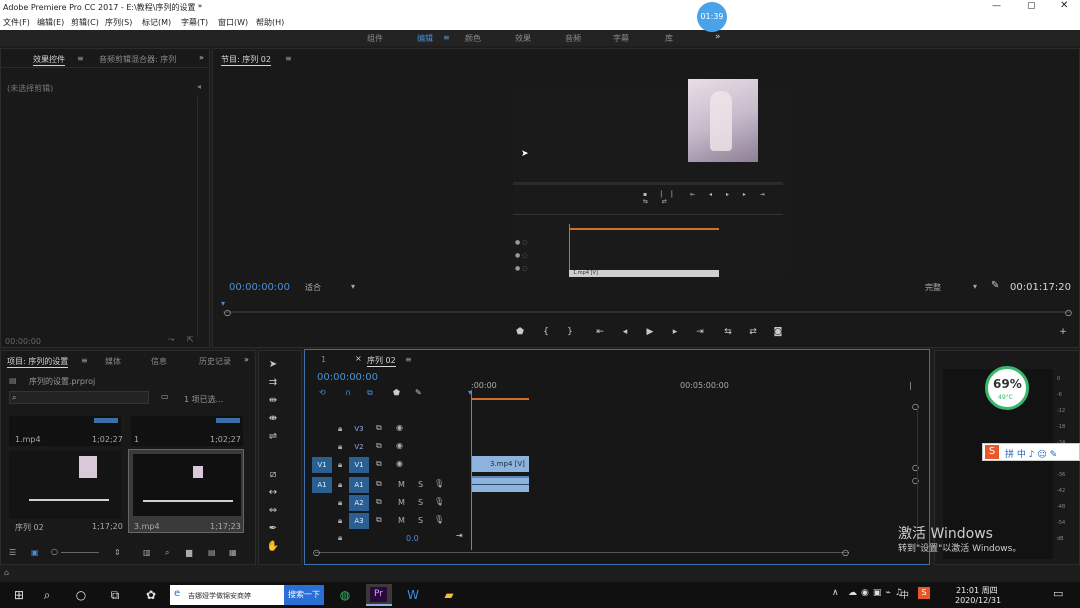  Describe the element at coordinates (625, 332) in the screenshot. I see `step-back-icon: ◂` at that location.